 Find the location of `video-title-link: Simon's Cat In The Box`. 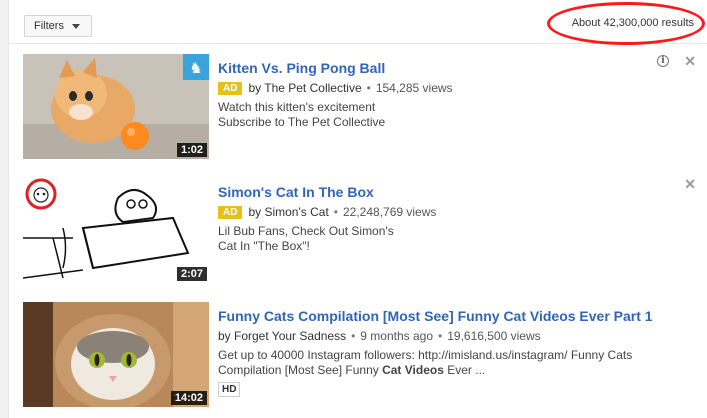

video-title-link: Simon's Cat In The Box is located at coordinates (296, 192).